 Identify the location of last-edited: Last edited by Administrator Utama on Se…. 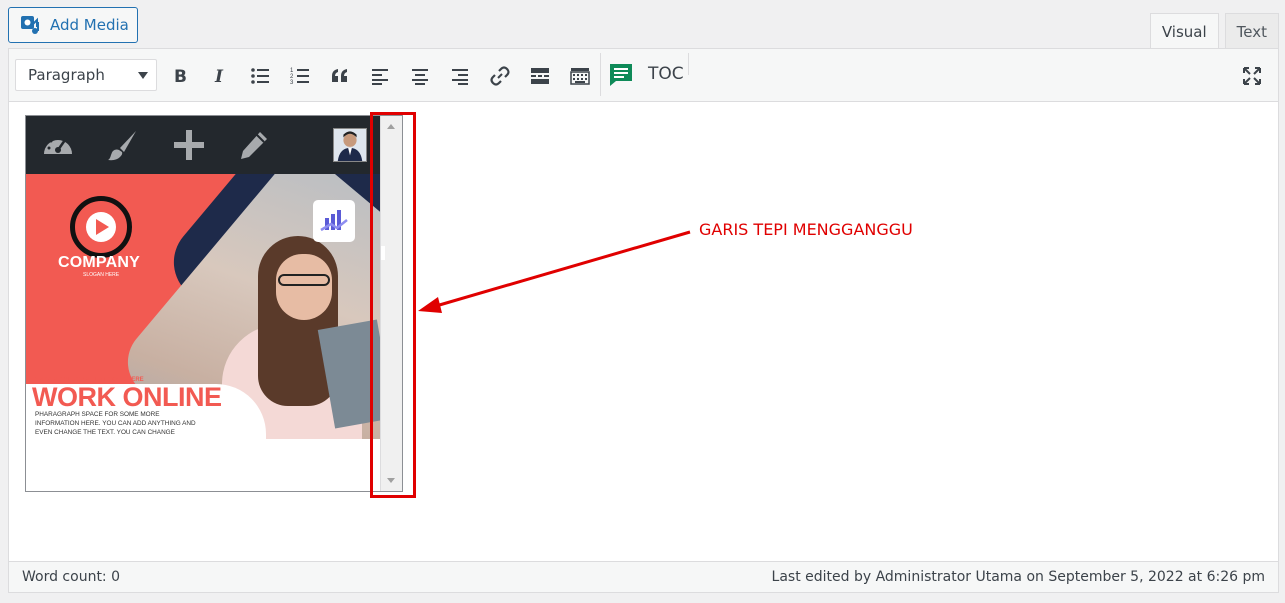
(1018, 577).